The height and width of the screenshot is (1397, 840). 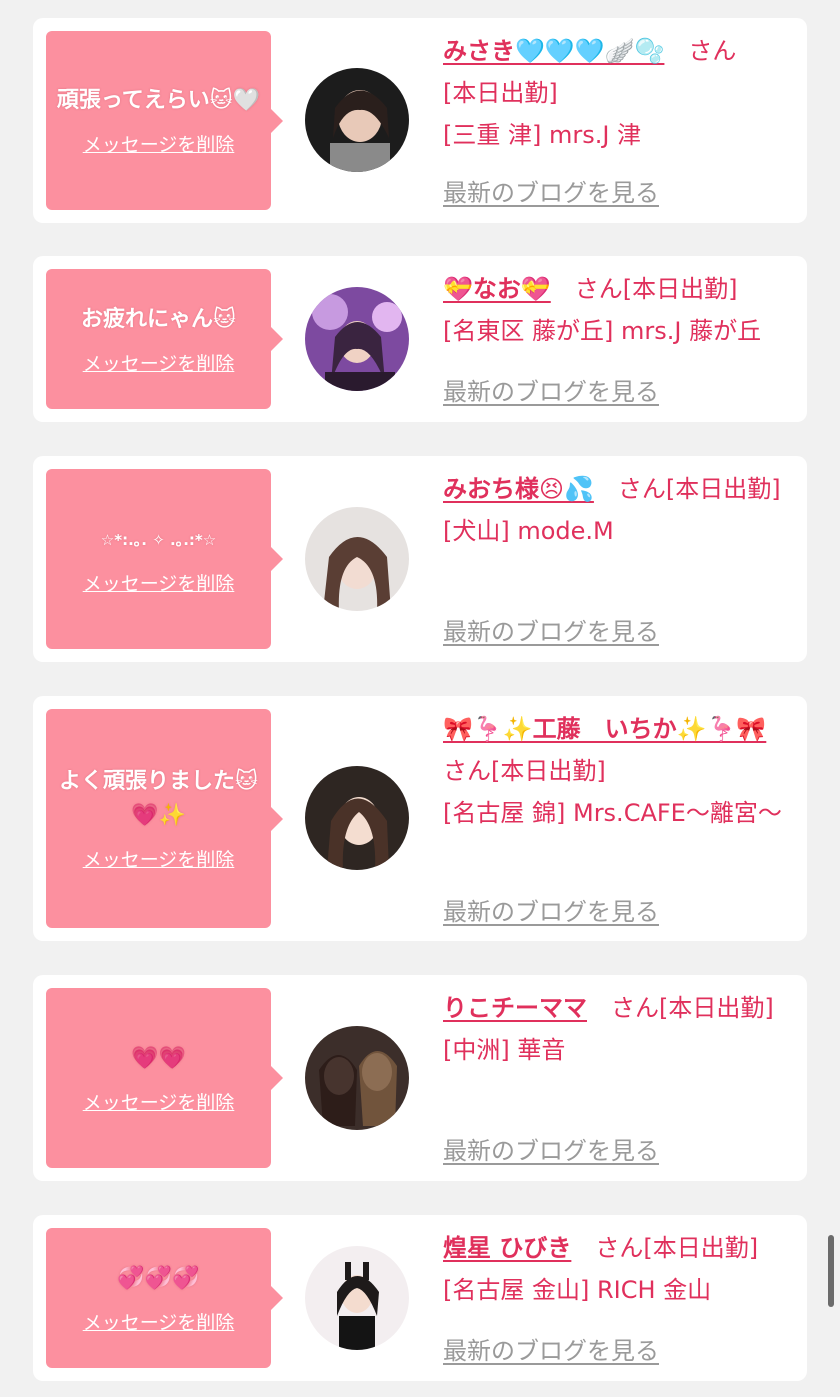 What do you see at coordinates (618, 510) in the screenshot?
I see `cast-info: みおち様😣💦 さん[本日出勤] [犬山] mode.M` at bounding box center [618, 510].